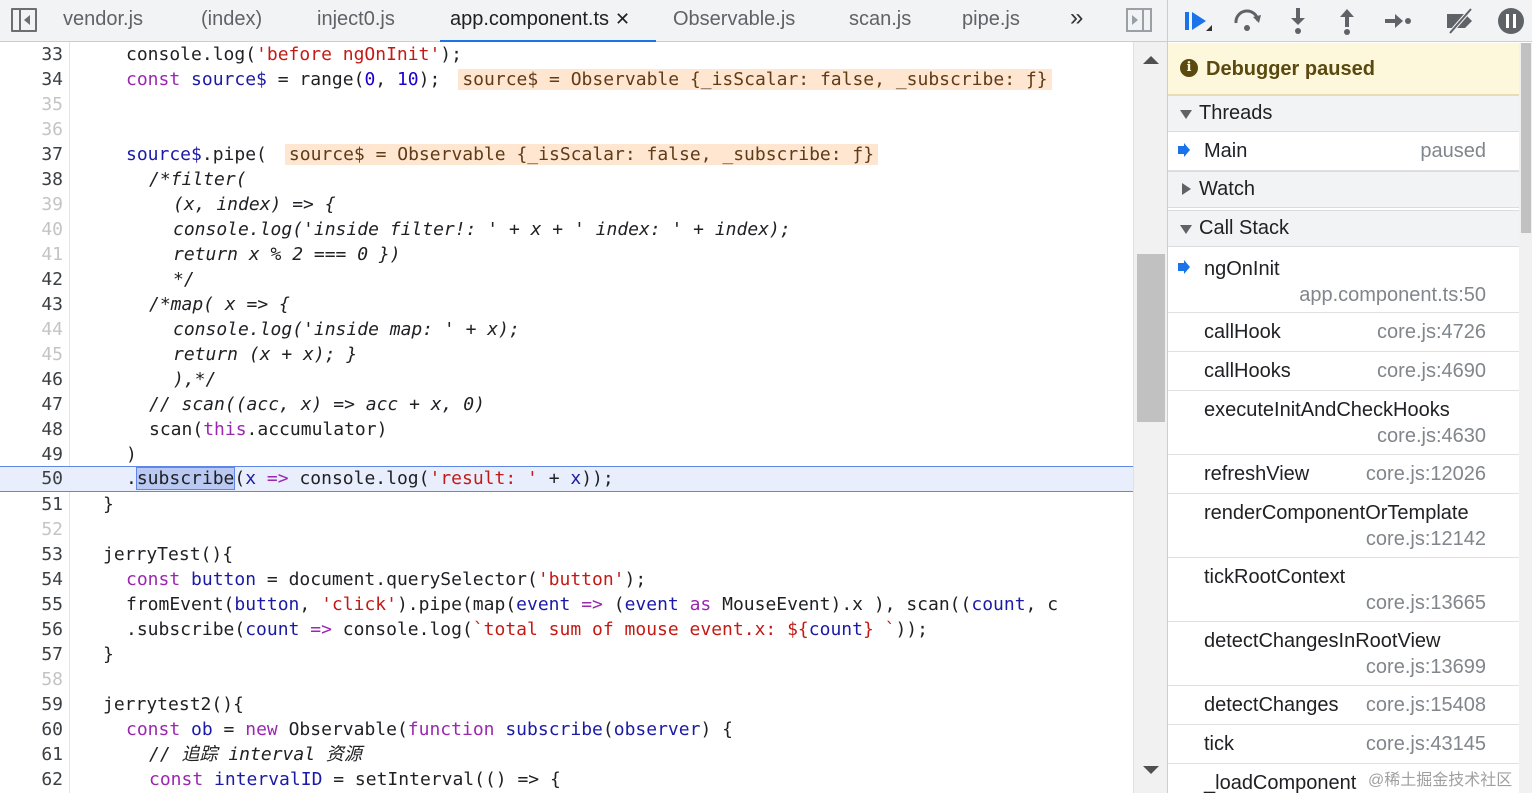  Describe the element at coordinates (31, 379) in the screenshot. I see `line-number: 46` at that location.